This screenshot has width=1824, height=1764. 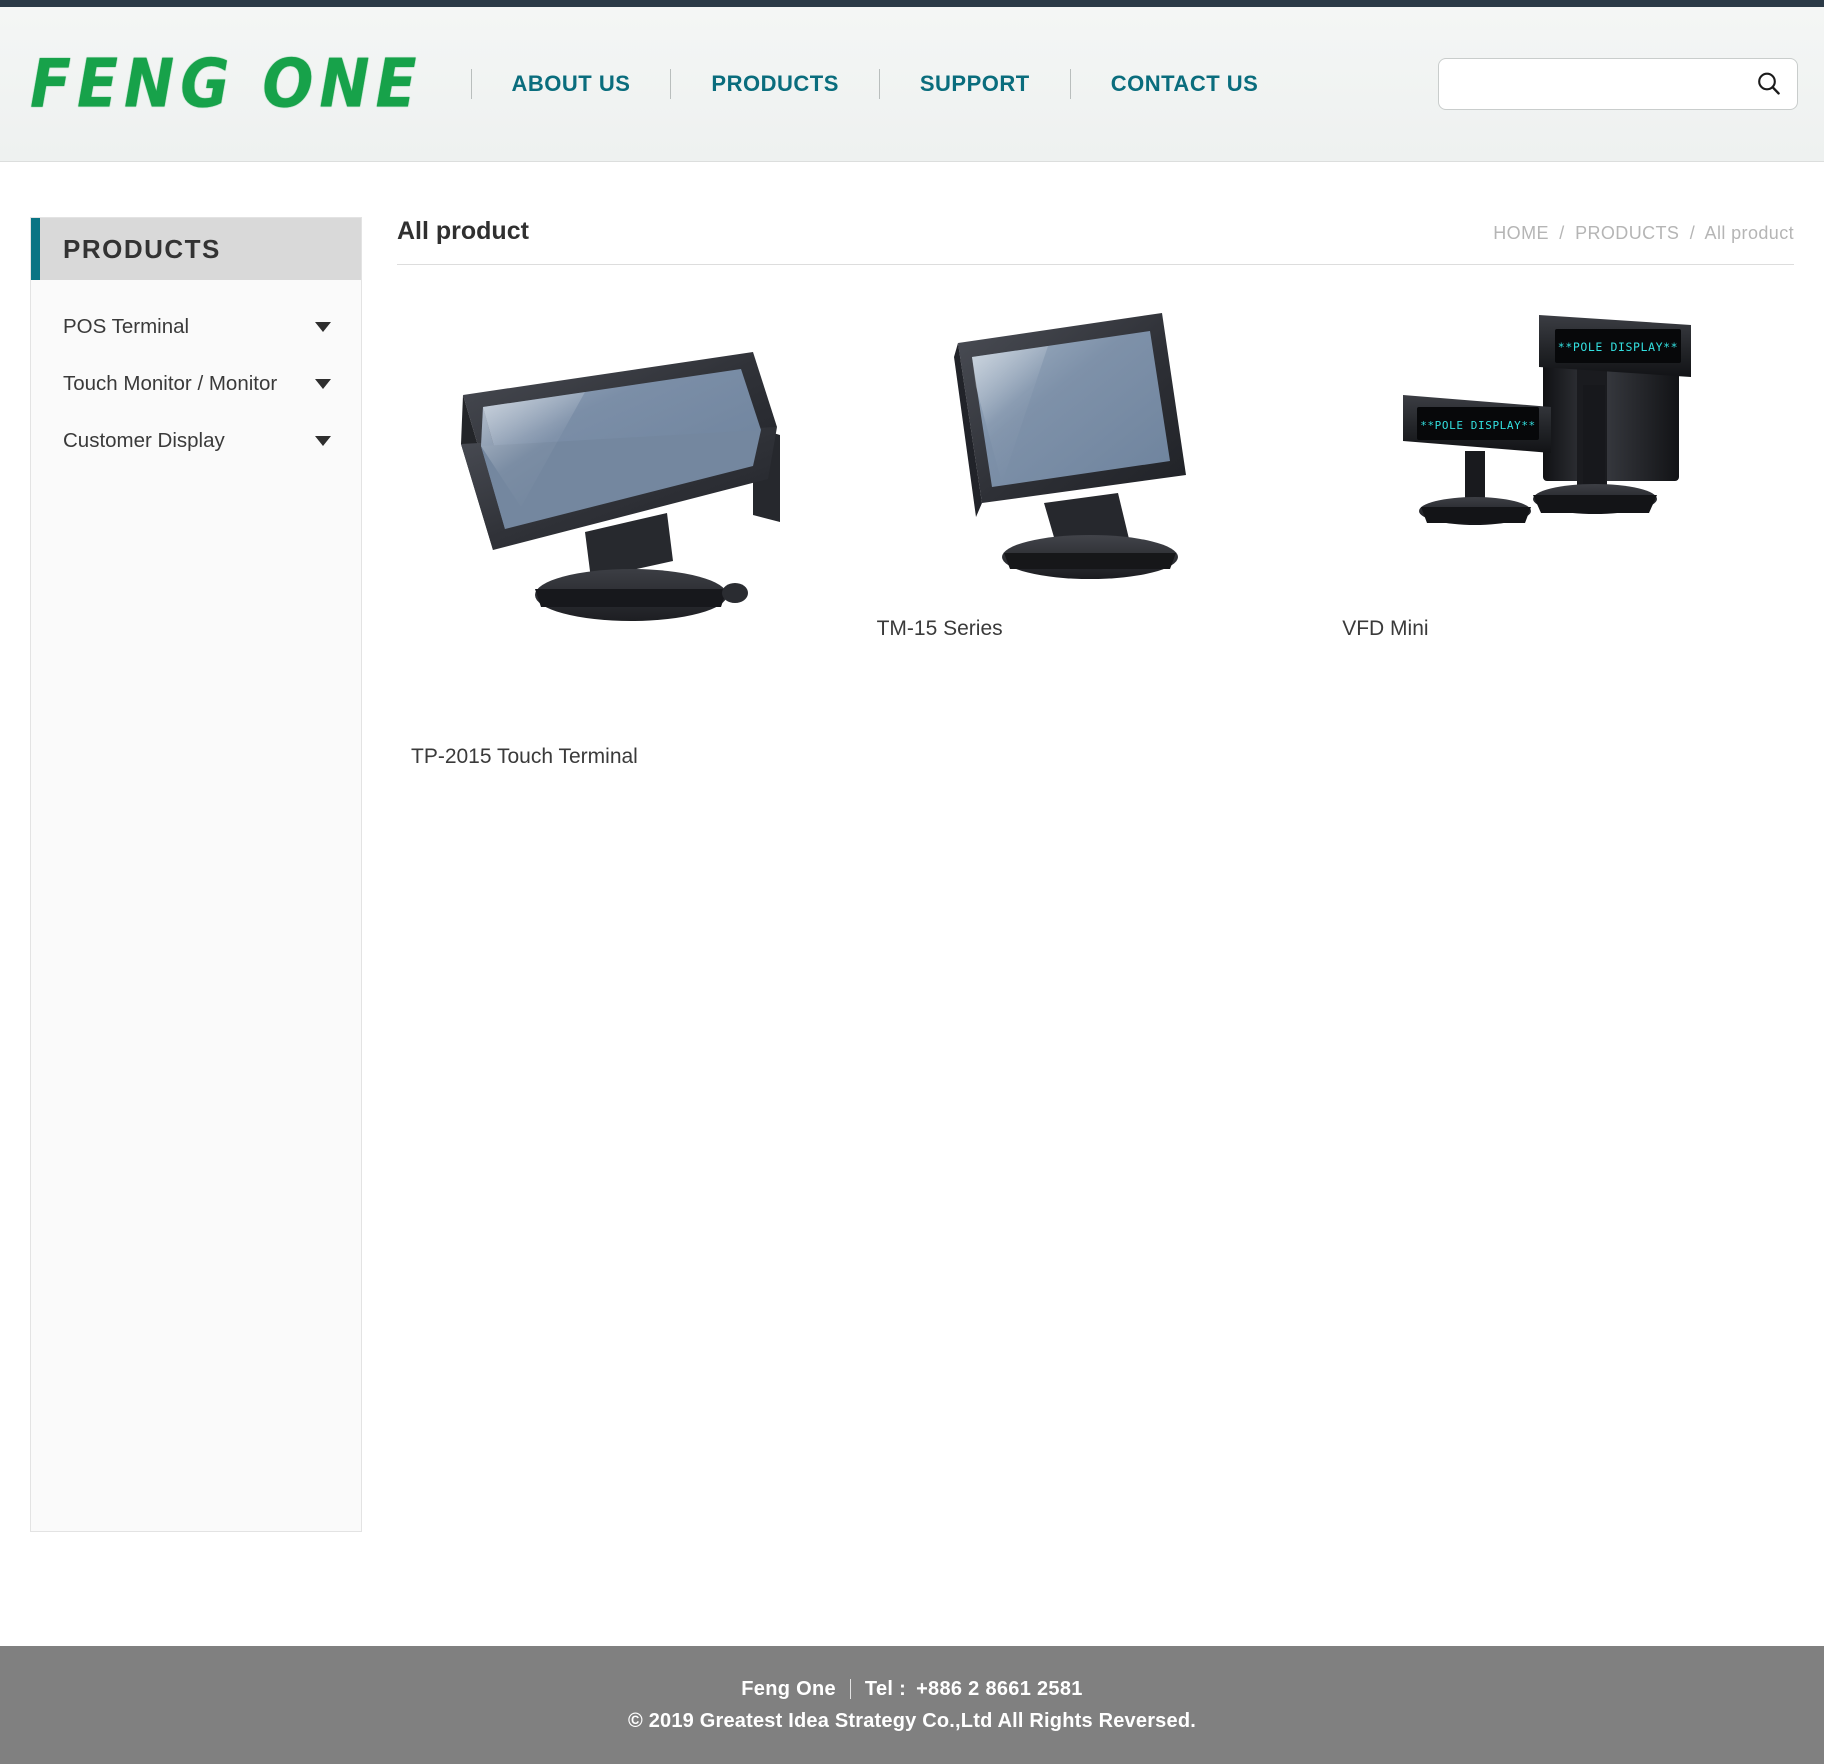 What do you see at coordinates (774, 84) in the screenshot?
I see `nav-item-products: PRODUCTS` at bounding box center [774, 84].